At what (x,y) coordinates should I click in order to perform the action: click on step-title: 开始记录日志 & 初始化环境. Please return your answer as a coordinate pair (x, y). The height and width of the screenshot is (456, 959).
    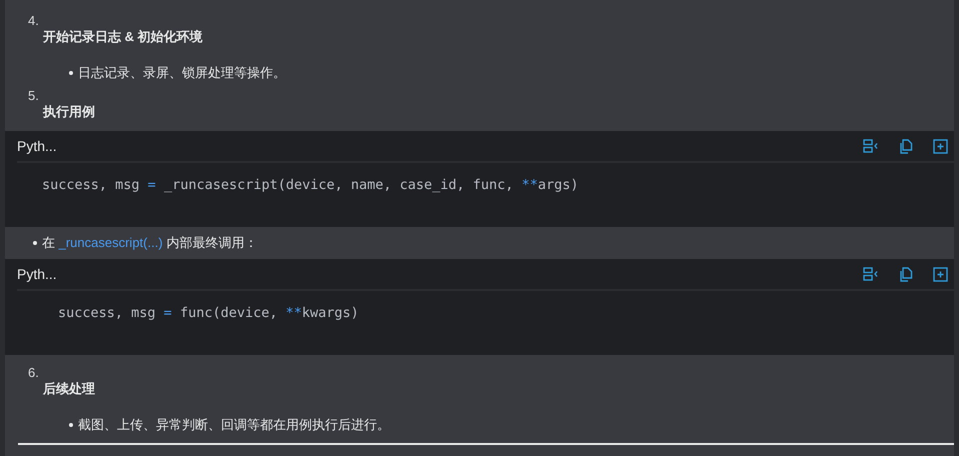
    Looking at the image, I should click on (122, 37).